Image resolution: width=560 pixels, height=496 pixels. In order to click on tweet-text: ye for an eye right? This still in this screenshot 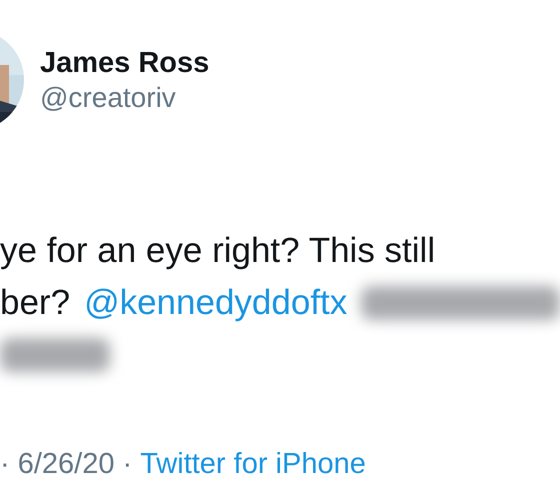, I will do `click(218, 251)`.